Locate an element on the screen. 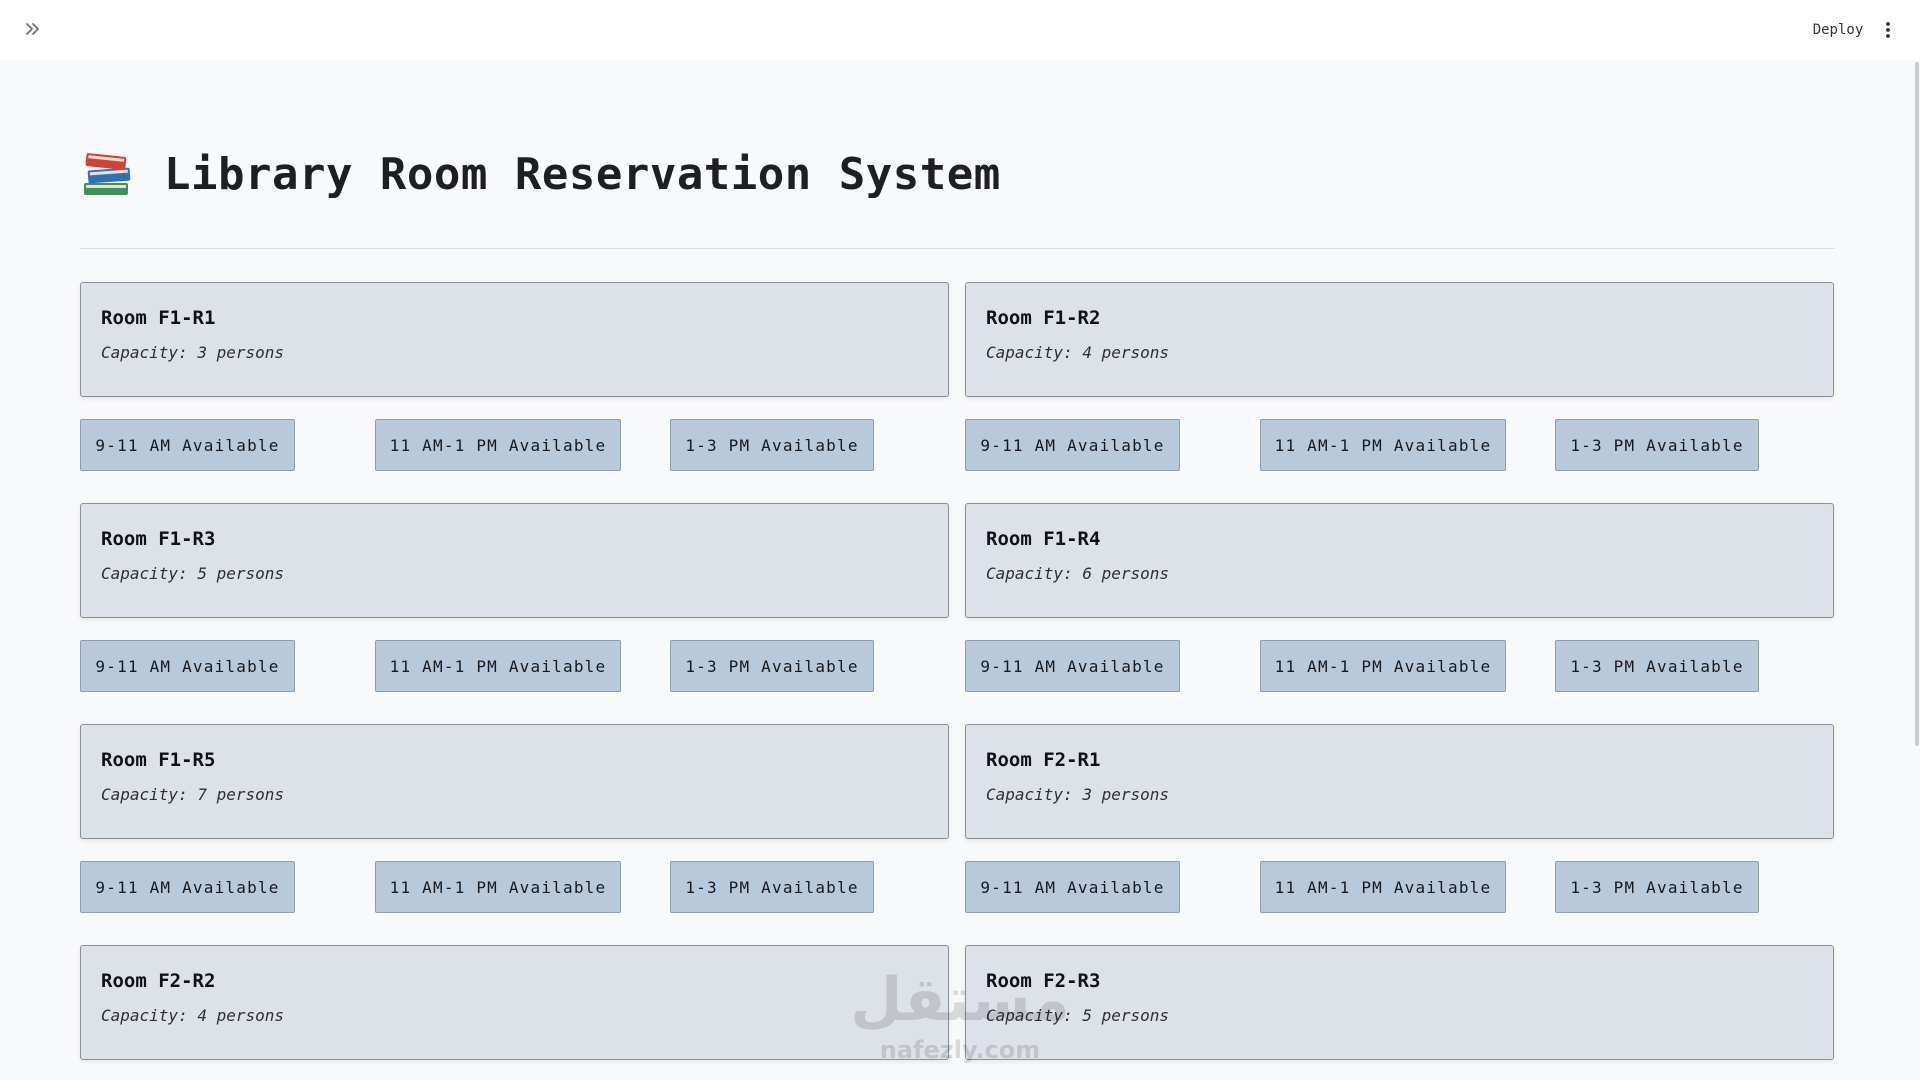 The image size is (1920, 1080). room-name: Room F1-R1 is located at coordinates (158, 318).